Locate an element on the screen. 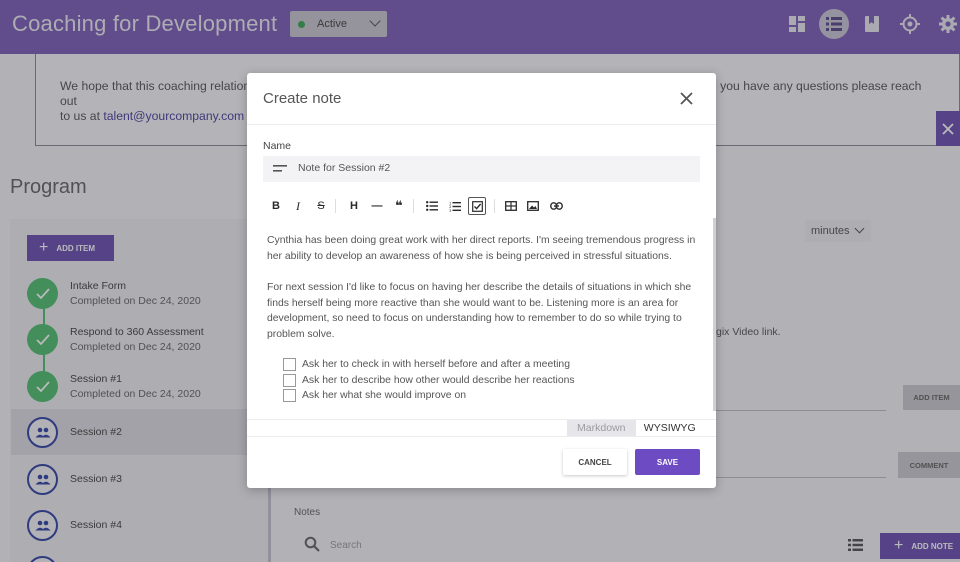 The image size is (960, 562). close-icon is located at coordinates (686, 98).